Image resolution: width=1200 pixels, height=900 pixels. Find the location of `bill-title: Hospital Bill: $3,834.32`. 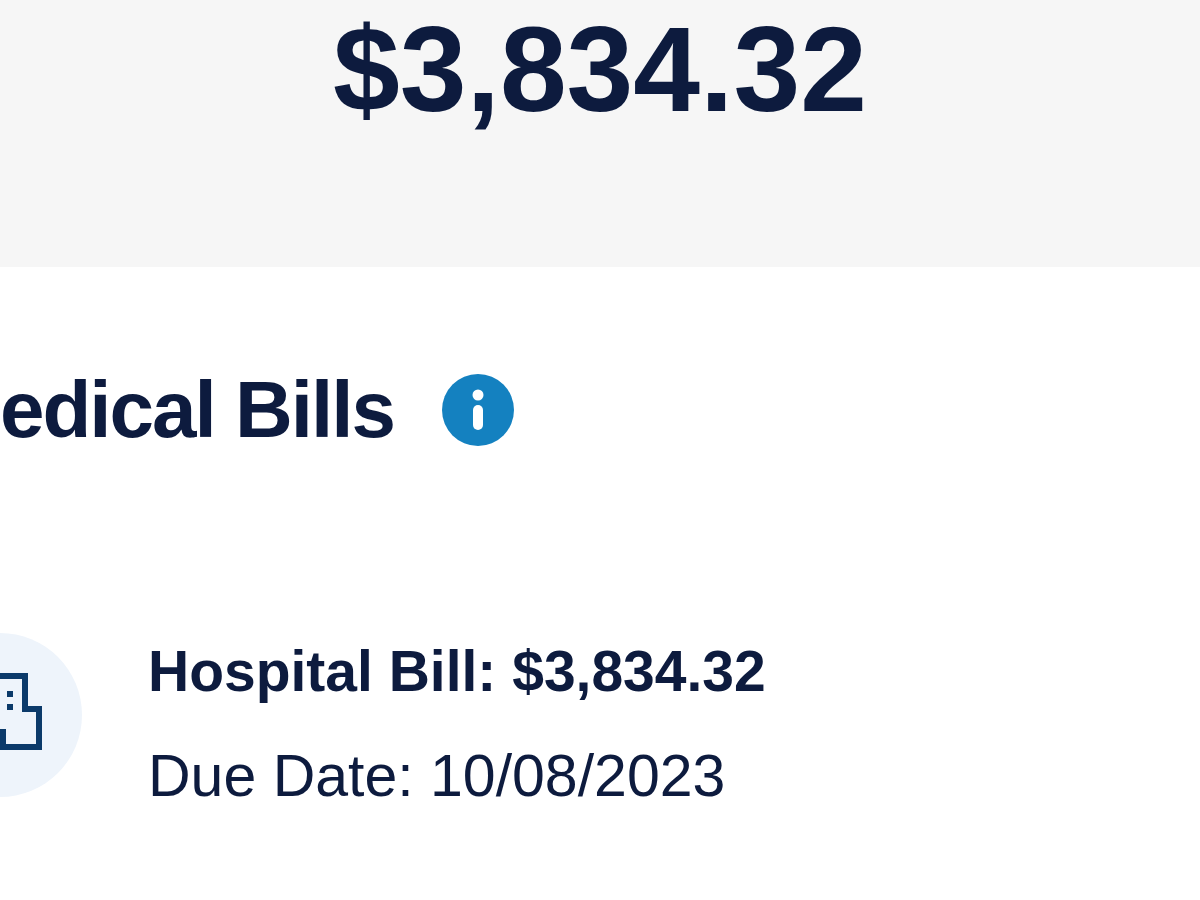

bill-title: Hospital Bill: $3,834.32 is located at coordinates (457, 671).